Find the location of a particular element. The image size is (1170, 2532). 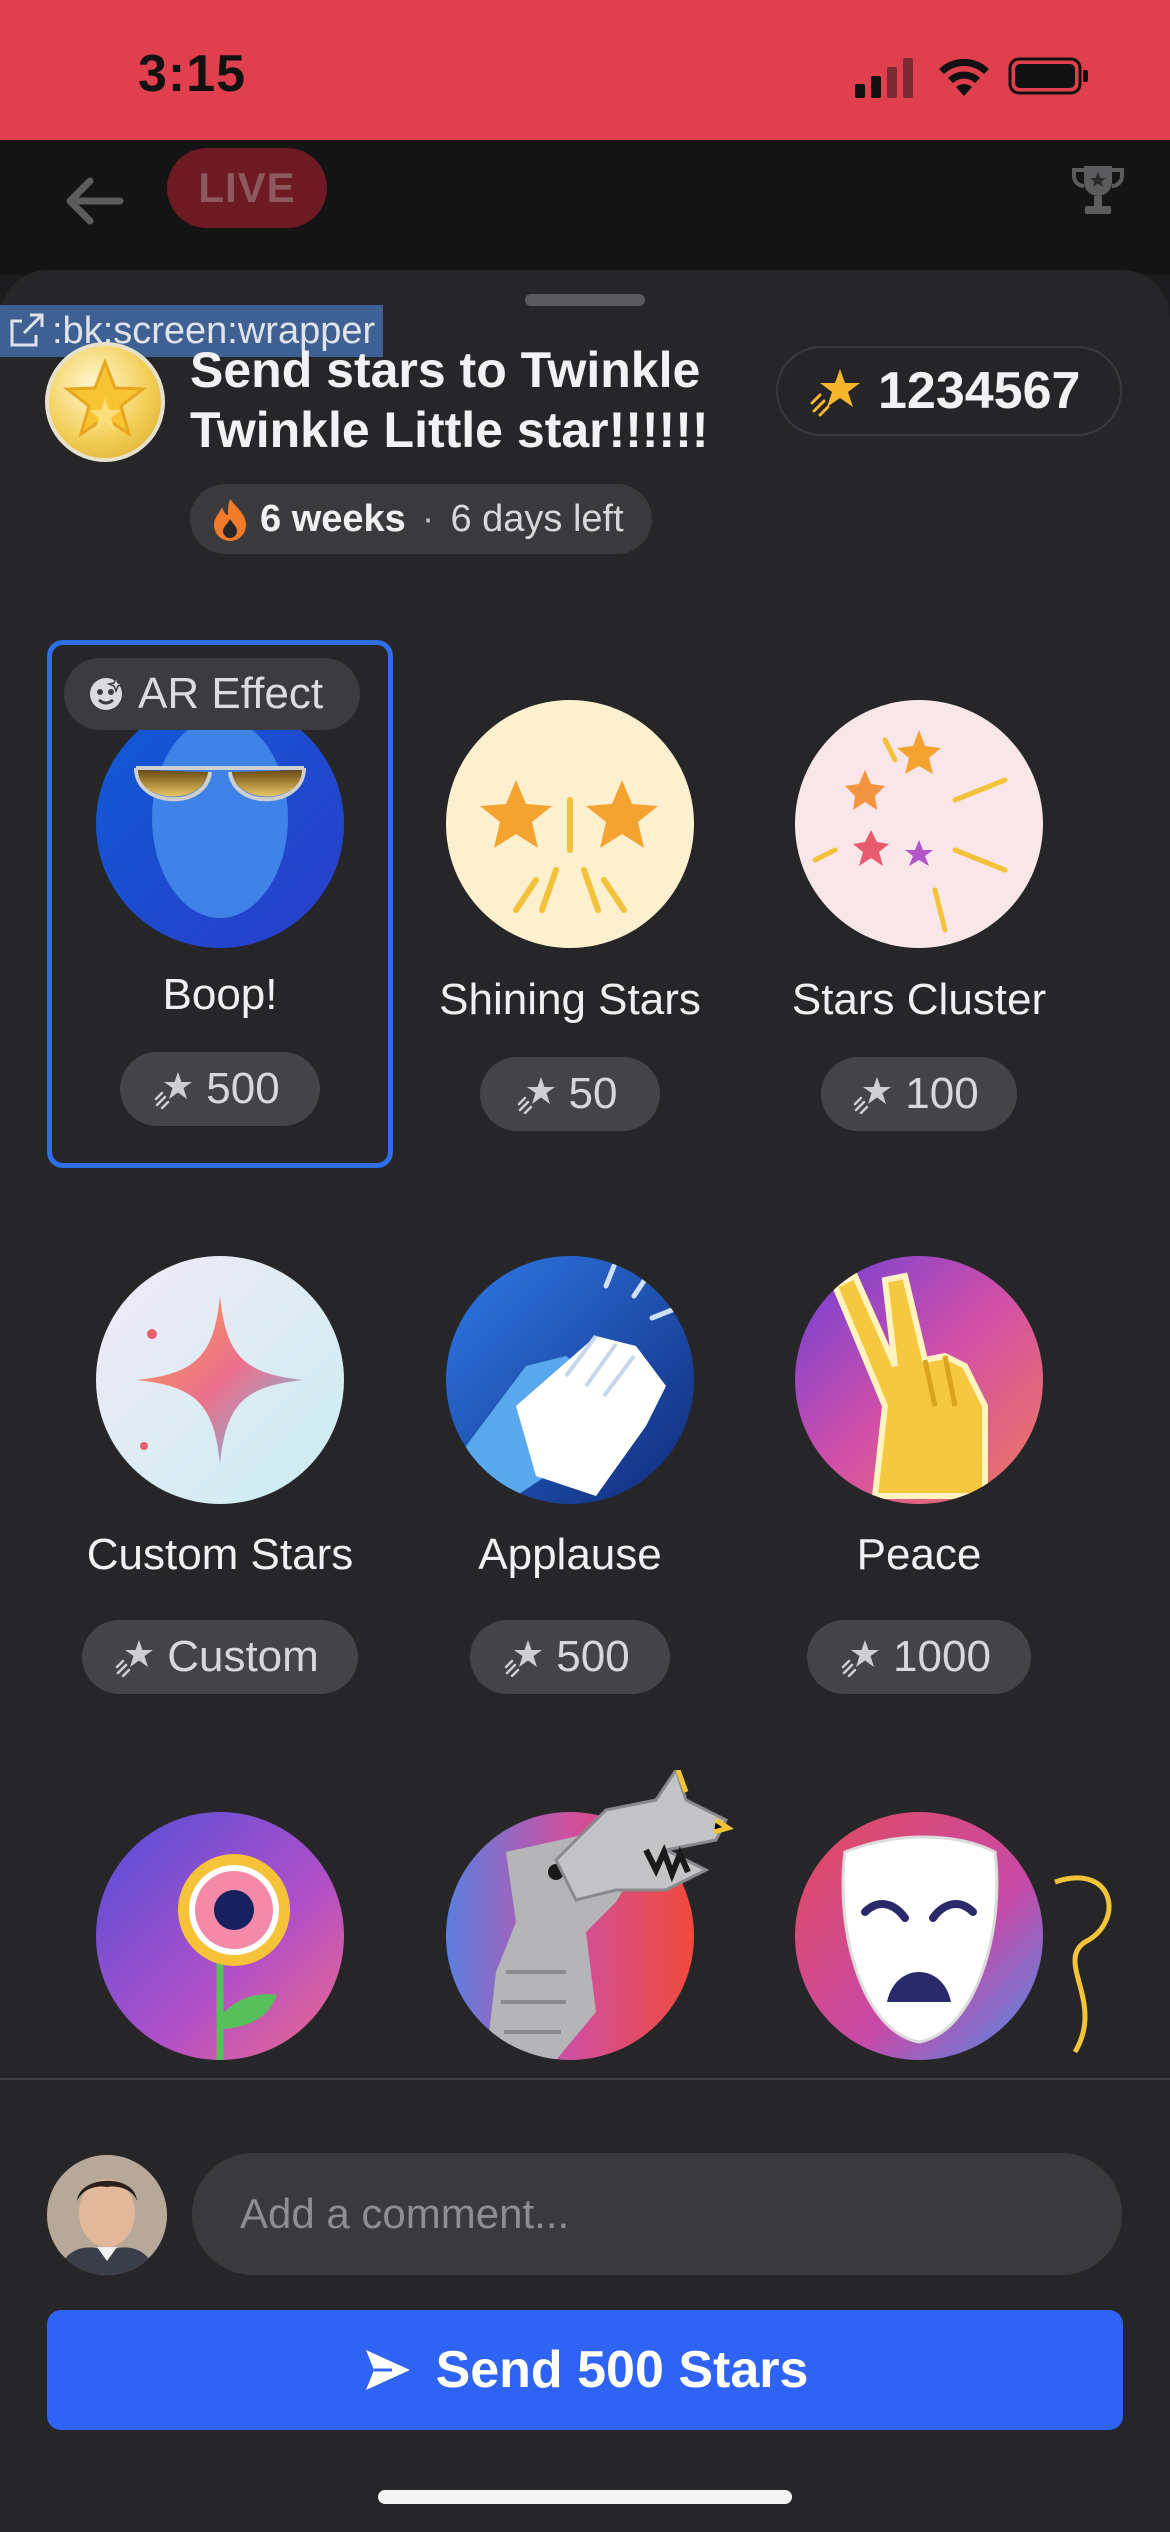

gift-name: Shining Stars is located at coordinates (570, 999).